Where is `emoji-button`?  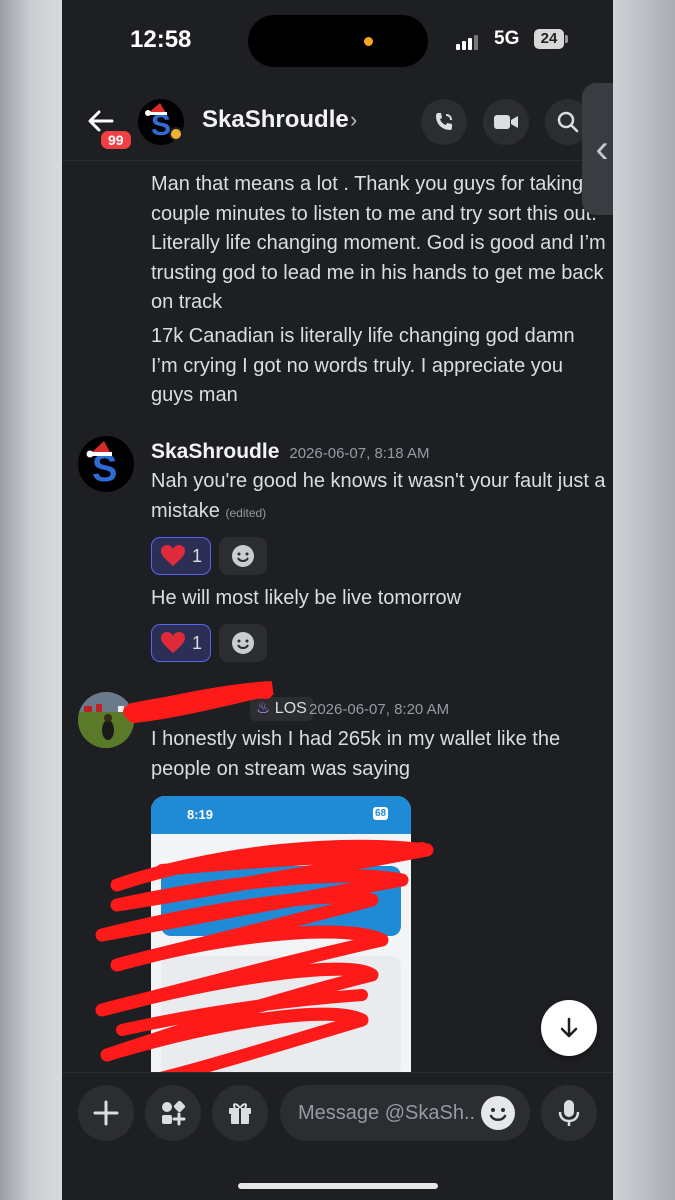 emoji-button is located at coordinates (498, 1113).